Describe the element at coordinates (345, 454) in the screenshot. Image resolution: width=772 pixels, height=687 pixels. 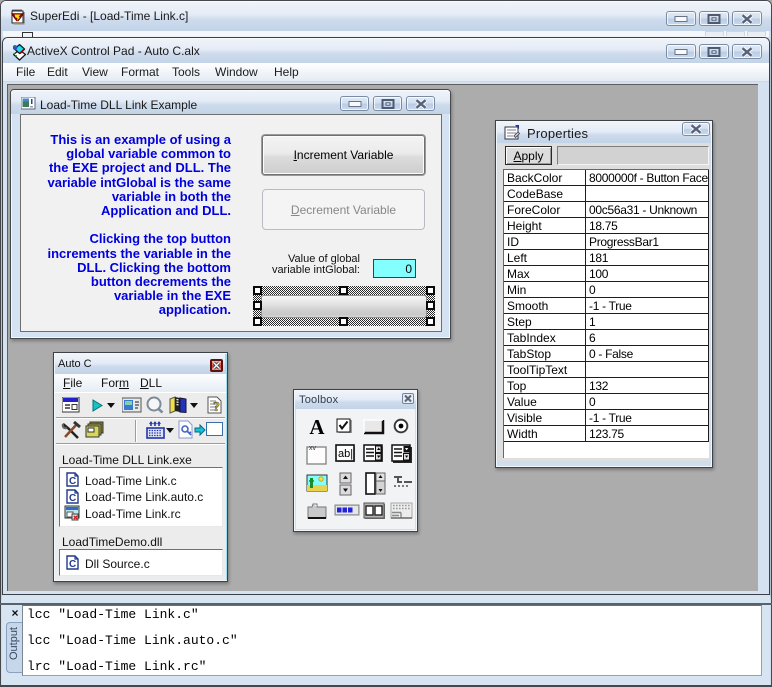
I see `svg-text: ab|` at that location.